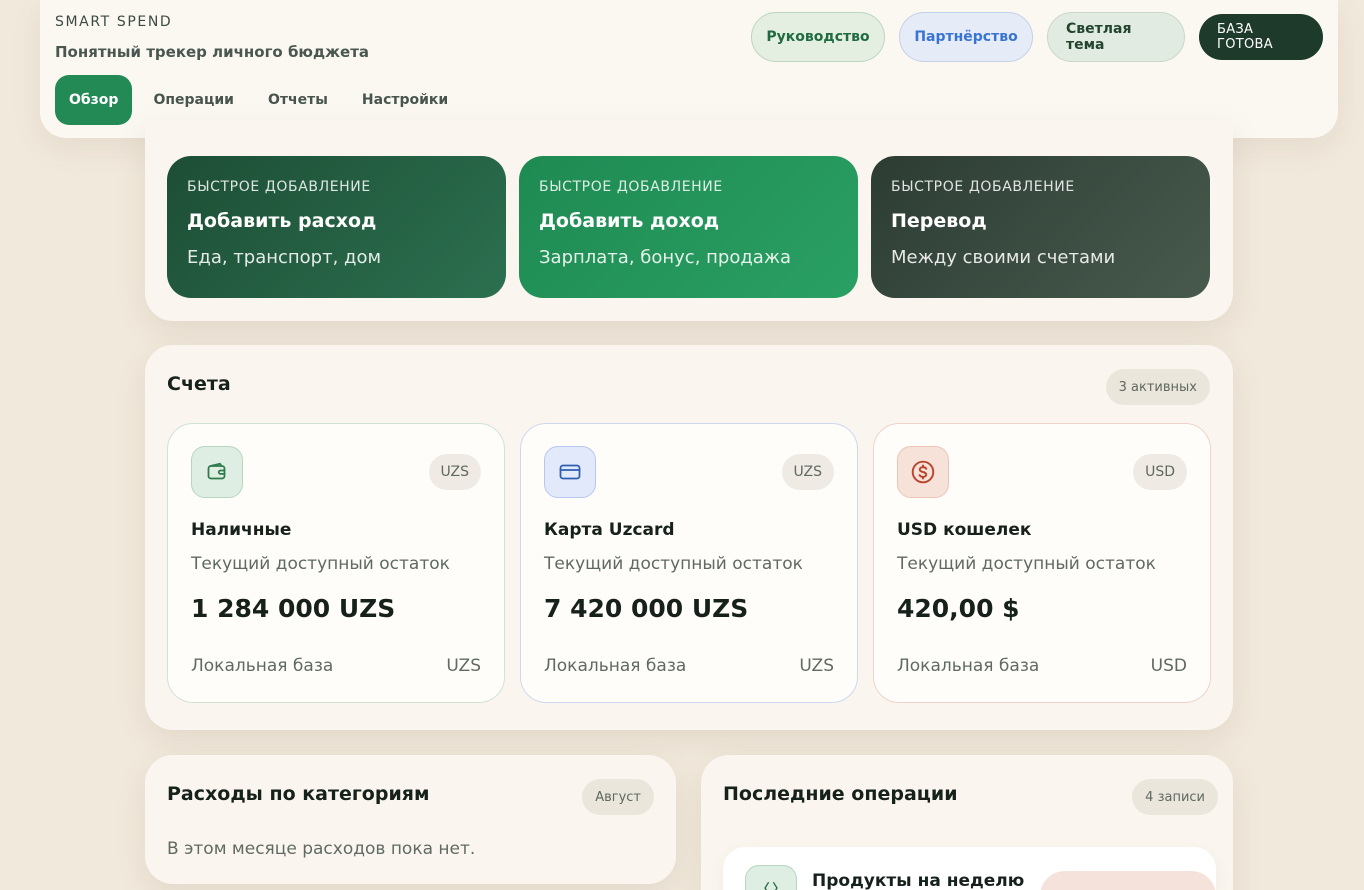 Image resolution: width=1364 pixels, height=890 pixels. I want to click on quick-card-title: Перевод, so click(939, 221).